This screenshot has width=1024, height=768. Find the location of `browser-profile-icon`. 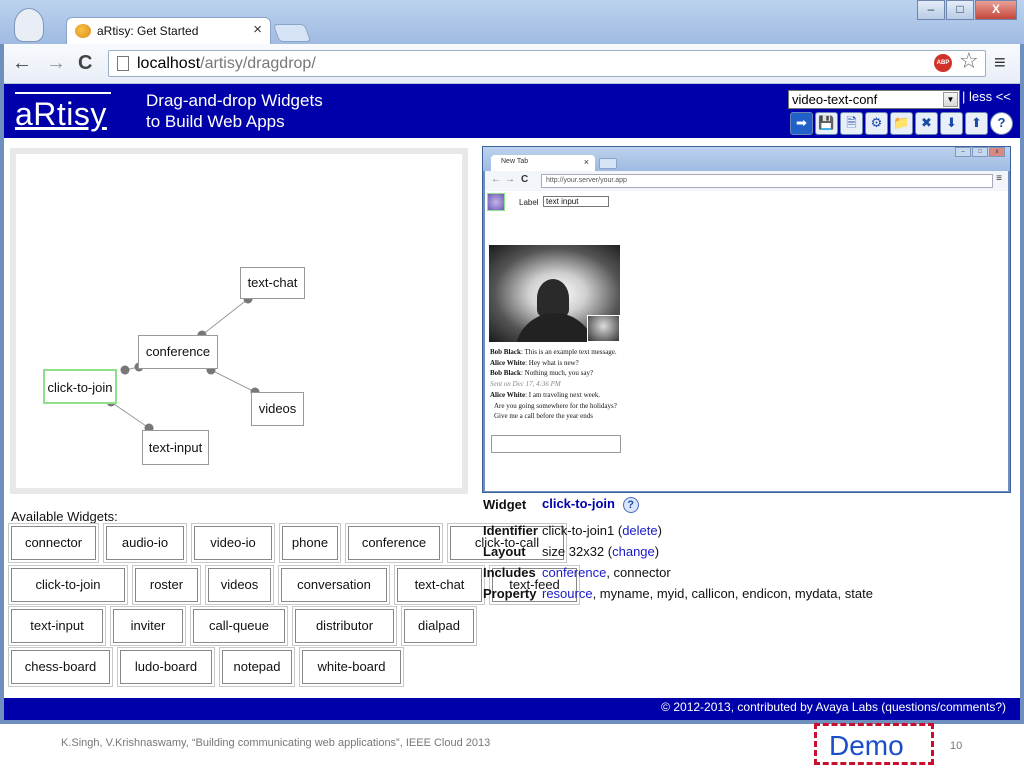

browser-profile-icon is located at coordinates (29, 25).